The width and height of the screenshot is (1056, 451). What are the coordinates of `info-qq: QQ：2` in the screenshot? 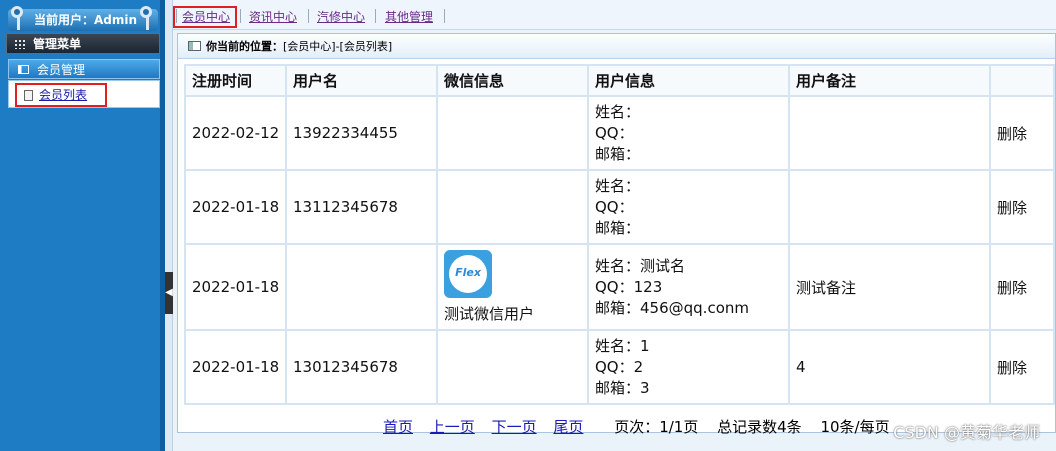 It's located at (619, 366).